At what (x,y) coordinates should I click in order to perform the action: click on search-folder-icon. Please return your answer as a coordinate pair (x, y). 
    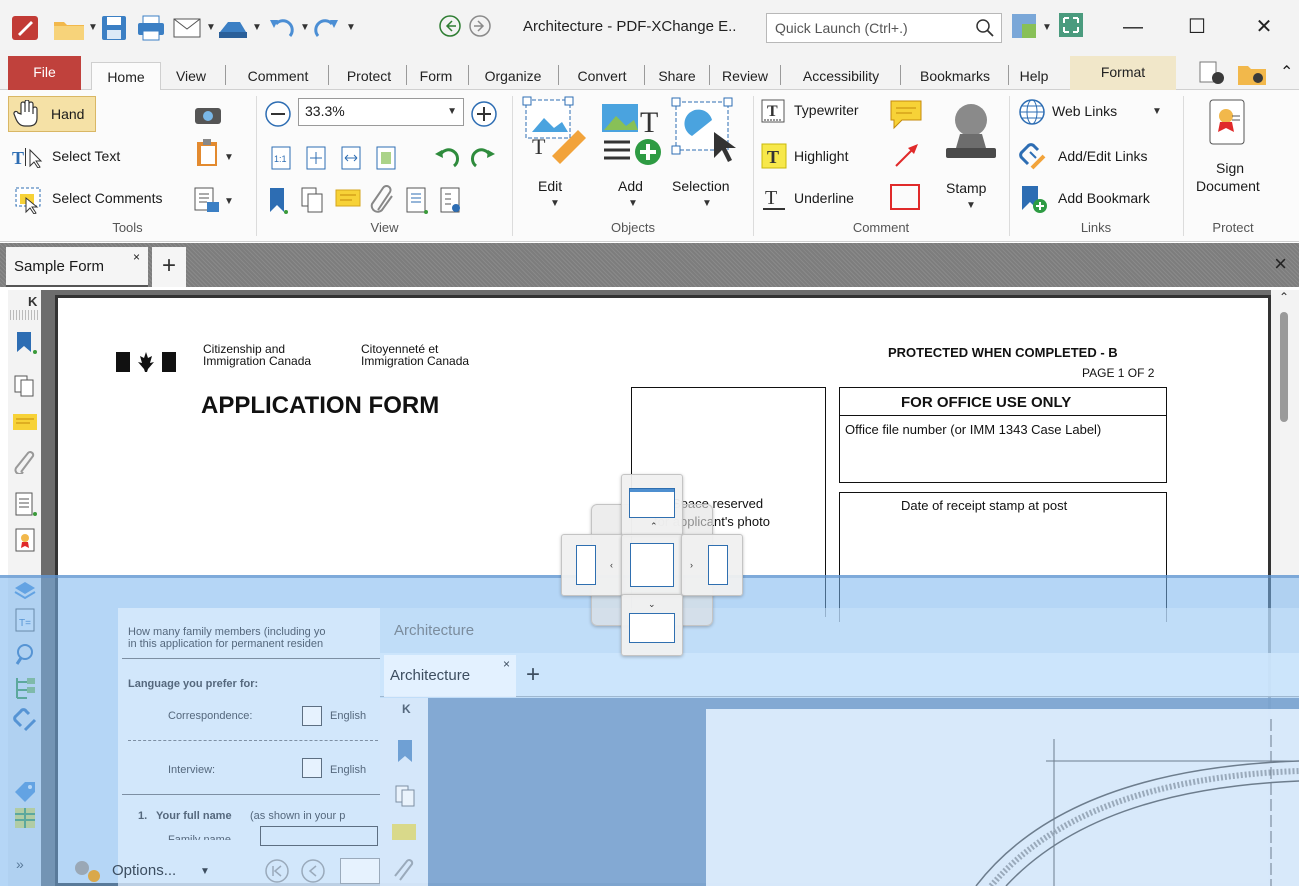
    Looking at the image, I should click on (1252, 74).